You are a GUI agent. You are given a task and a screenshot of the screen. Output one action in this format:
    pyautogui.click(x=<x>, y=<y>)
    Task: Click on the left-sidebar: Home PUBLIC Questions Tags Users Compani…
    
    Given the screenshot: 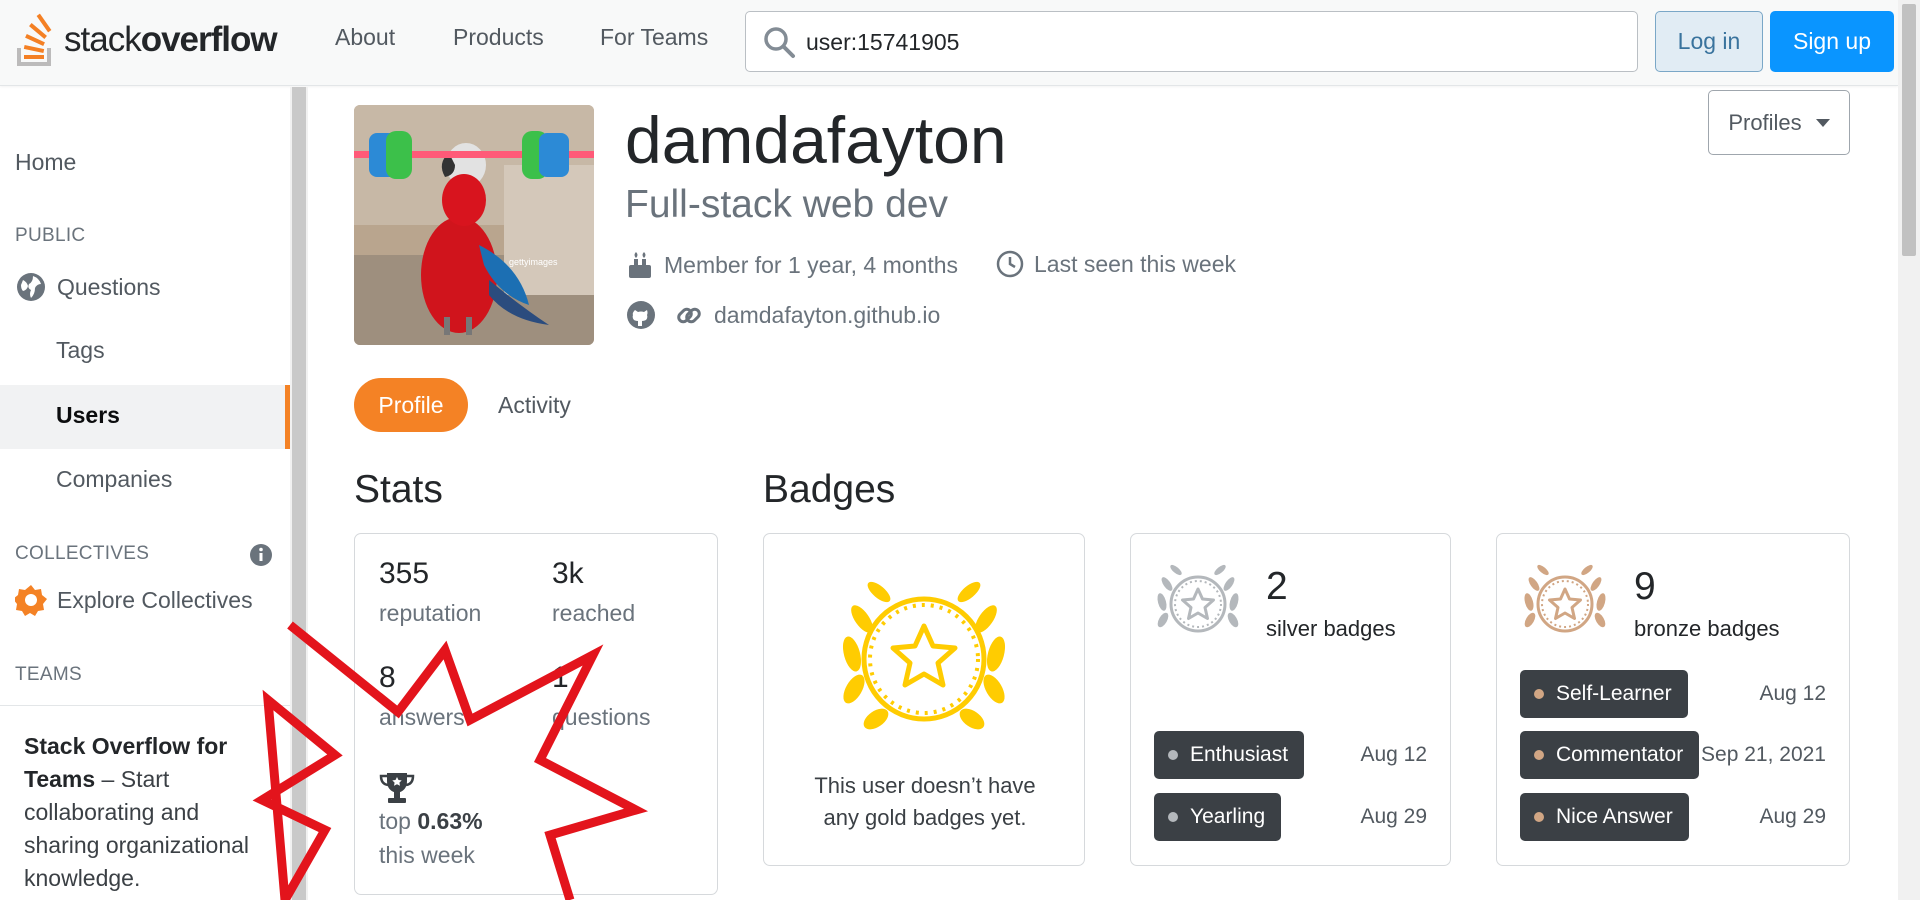 What is the action you would take?
    pyautogui.click(x=145, y=493)
    